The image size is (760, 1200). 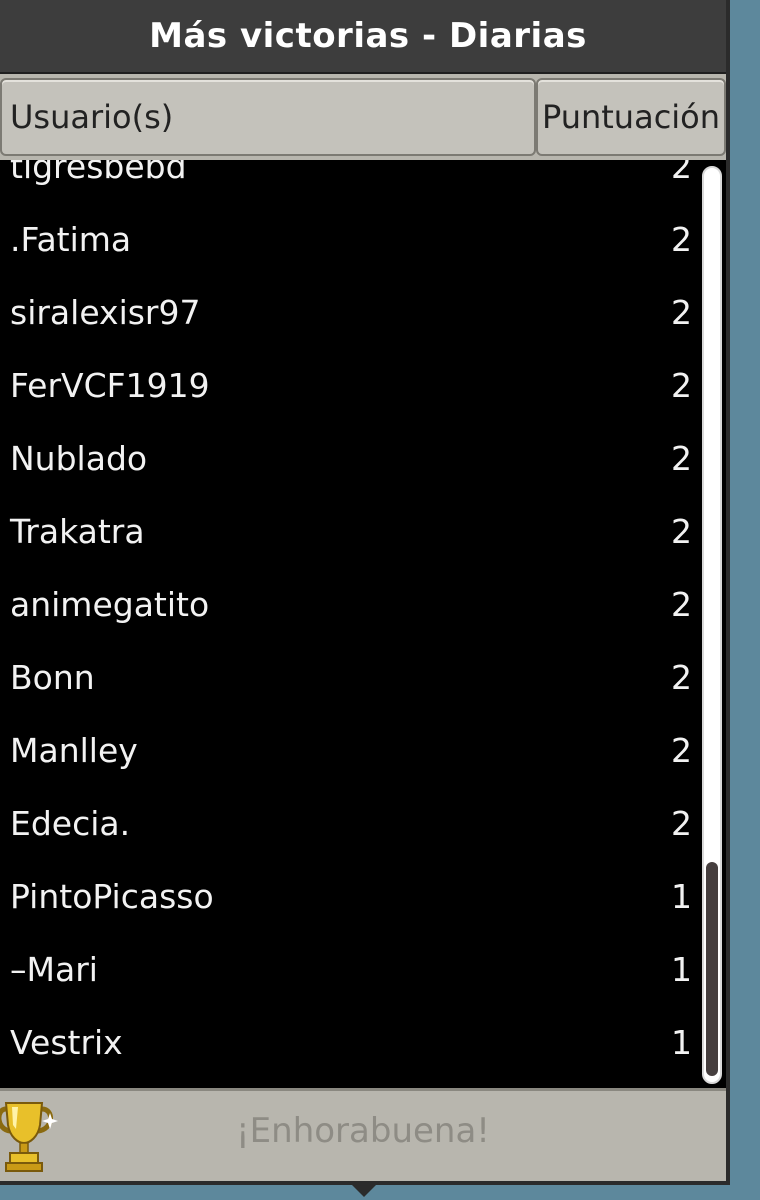 What do you see at coordinates (52, 677) in the screenshot?
I see `user-name: Bonn` at bounding box center [52, 677].